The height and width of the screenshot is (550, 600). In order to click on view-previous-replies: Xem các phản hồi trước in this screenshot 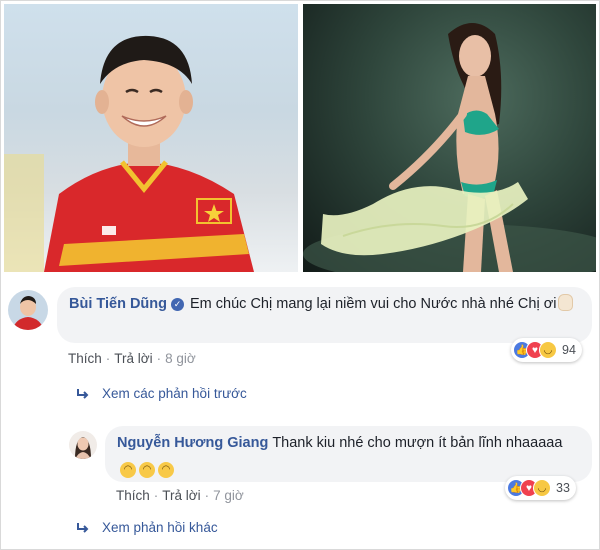, I will do `click(161, 393)`.